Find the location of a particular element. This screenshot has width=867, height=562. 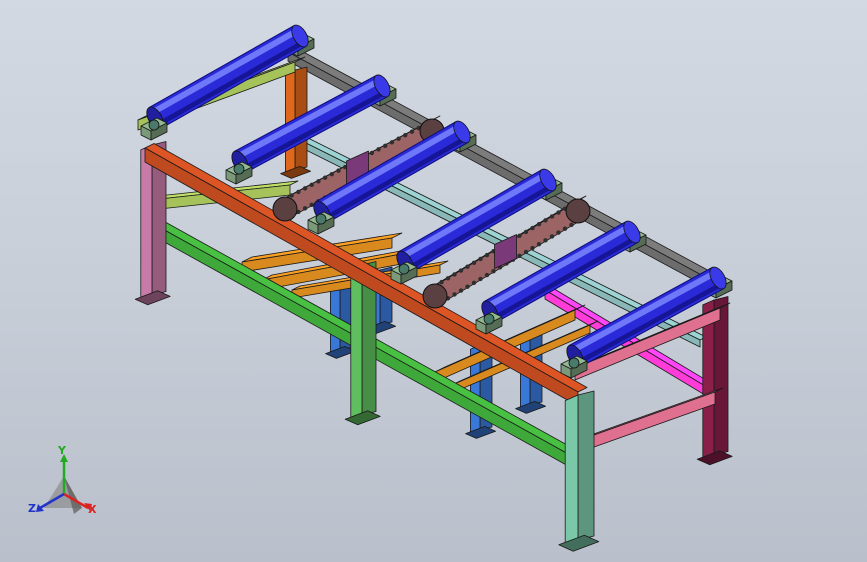

triad-x-label: X is located at coordinates (92, 509).